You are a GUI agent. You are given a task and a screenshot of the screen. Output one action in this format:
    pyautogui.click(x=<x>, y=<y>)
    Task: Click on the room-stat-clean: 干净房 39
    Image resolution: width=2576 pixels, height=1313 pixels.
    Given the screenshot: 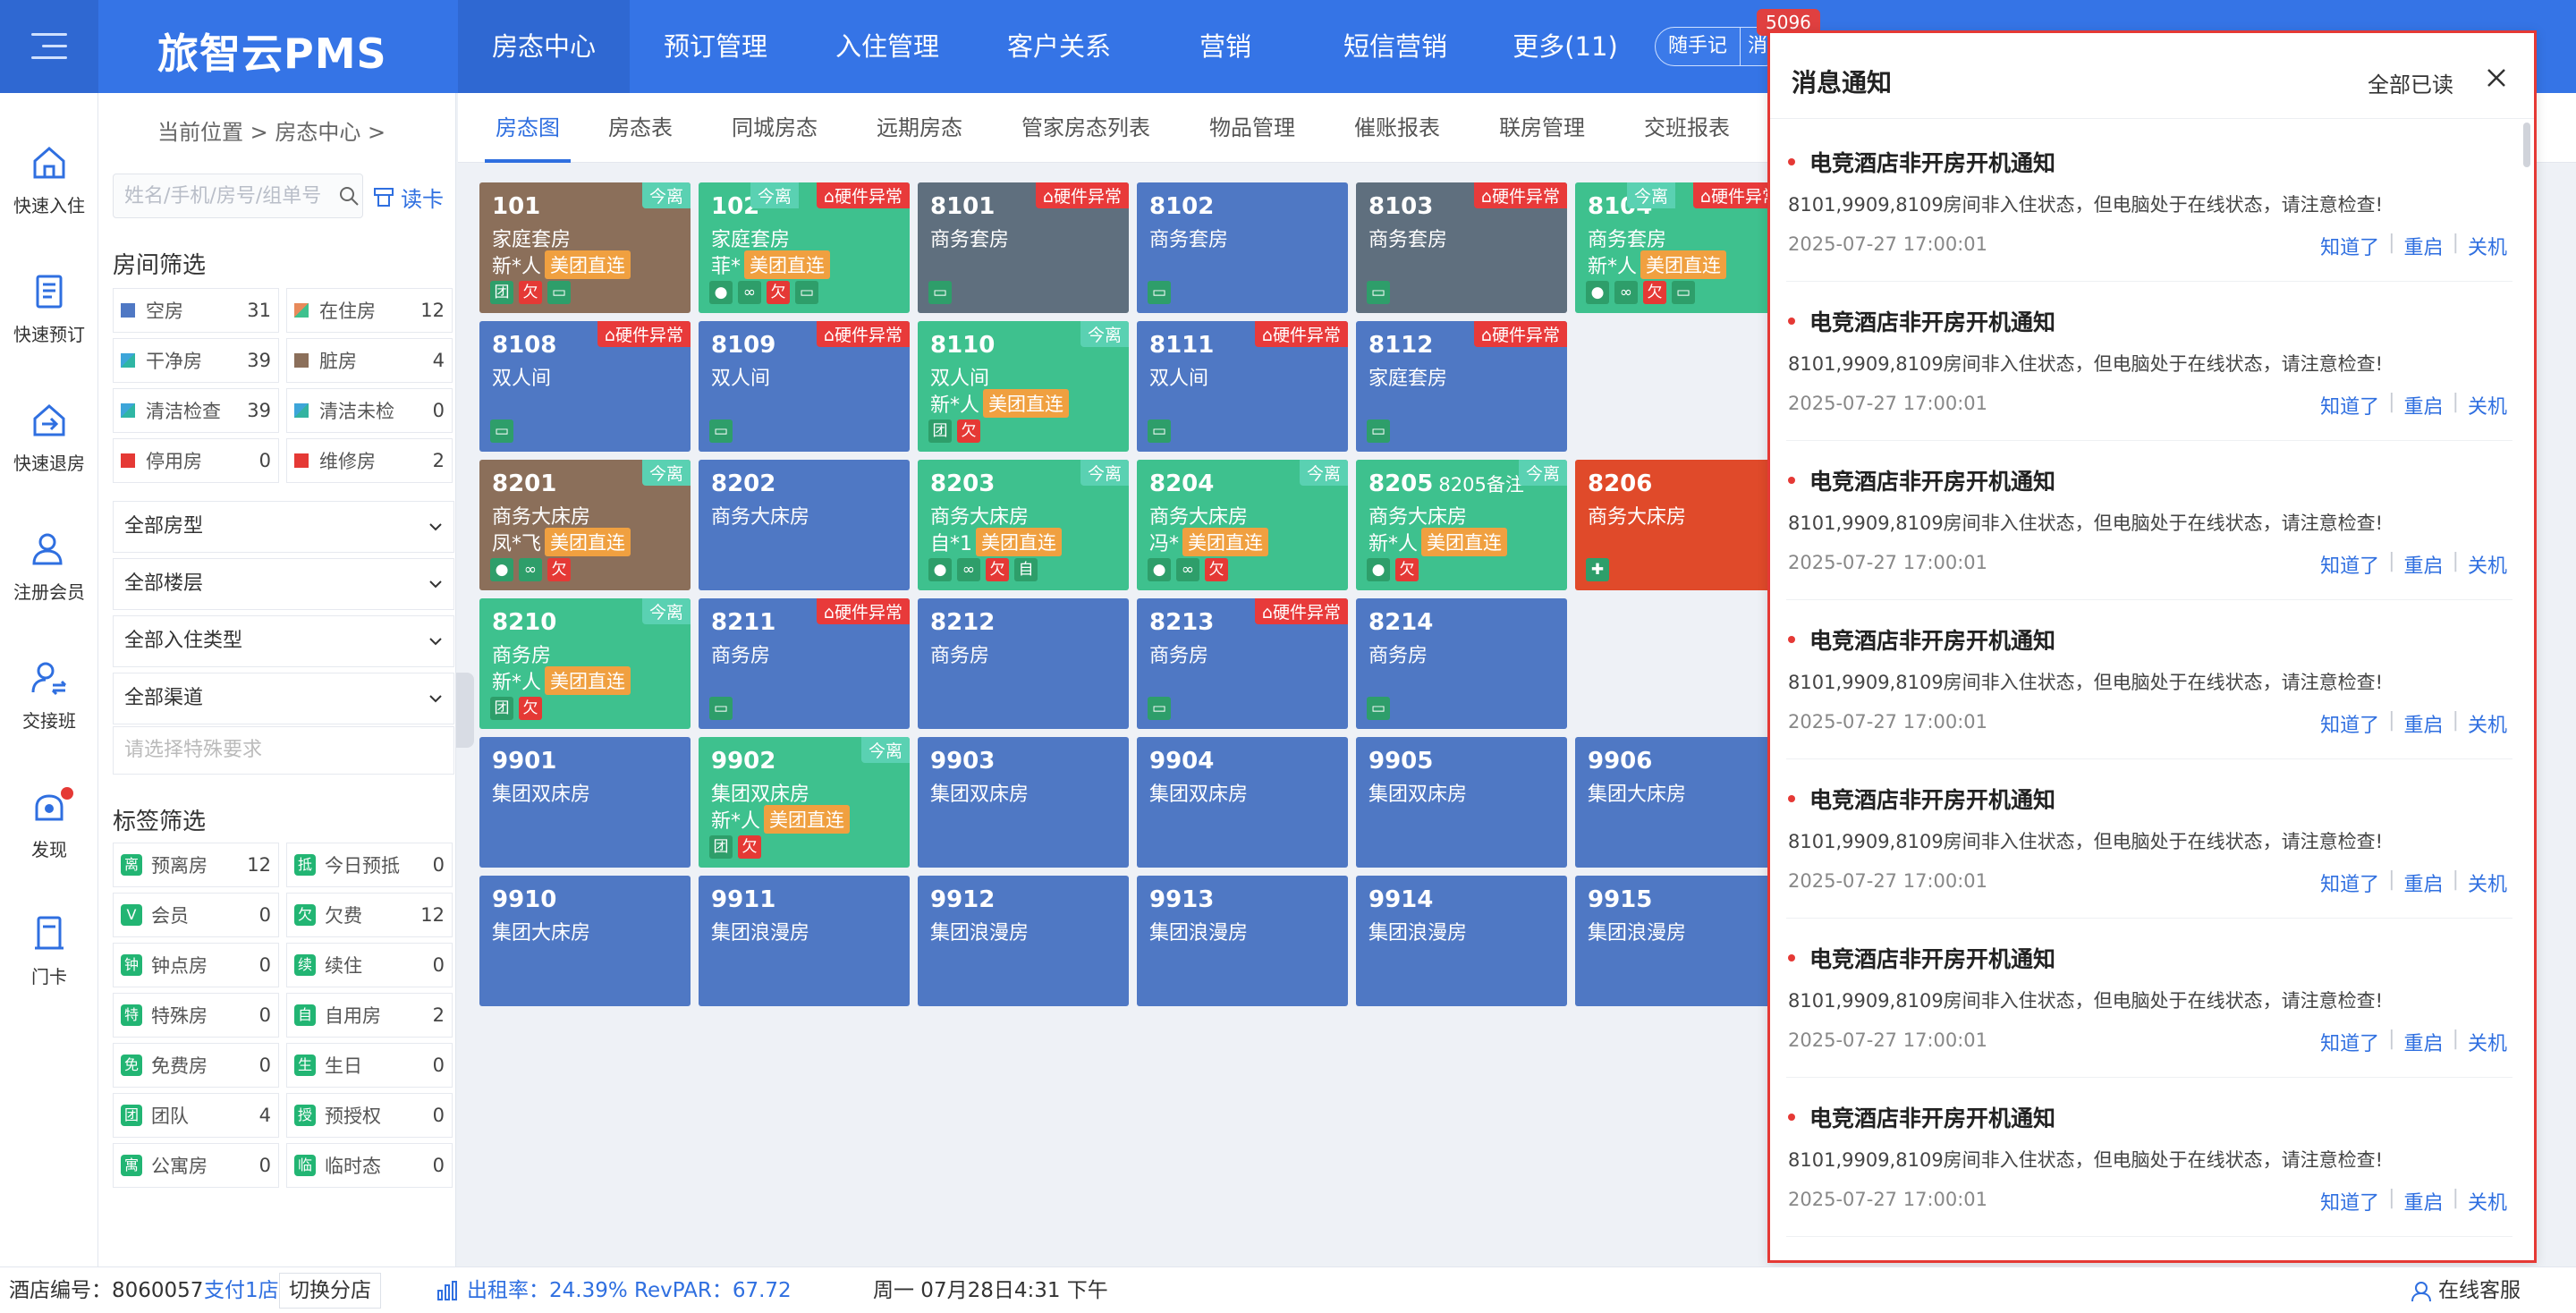 What is the action you would take?
    pyautogui.click(x=196, y=360)
    